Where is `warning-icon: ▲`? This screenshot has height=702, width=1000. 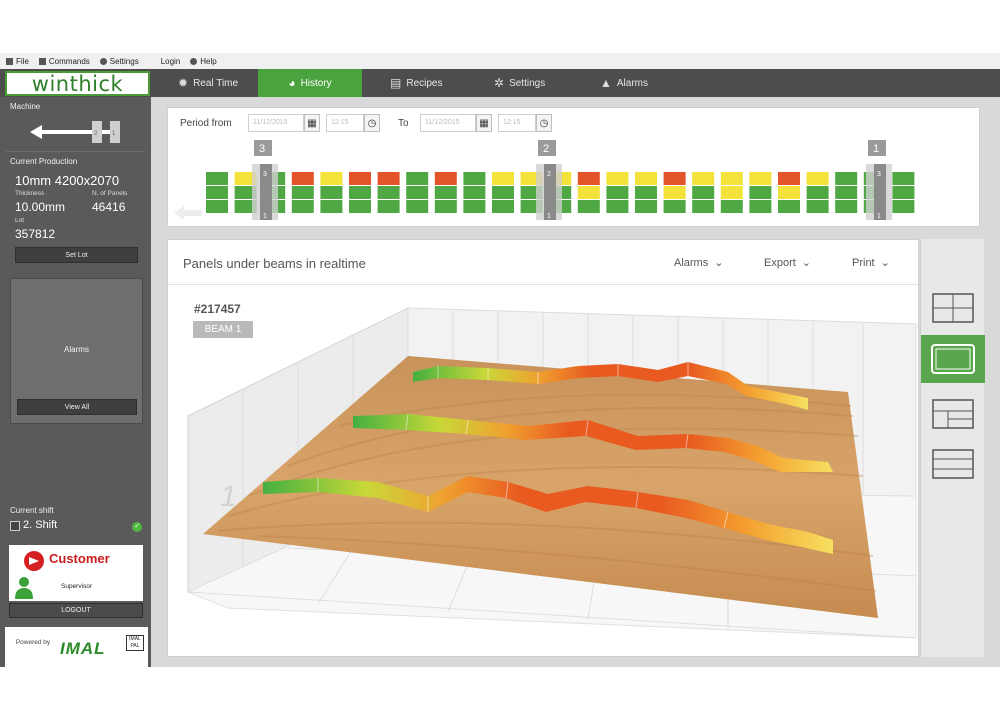 warning-icon: ▲ is located at coordinates (606, 83).